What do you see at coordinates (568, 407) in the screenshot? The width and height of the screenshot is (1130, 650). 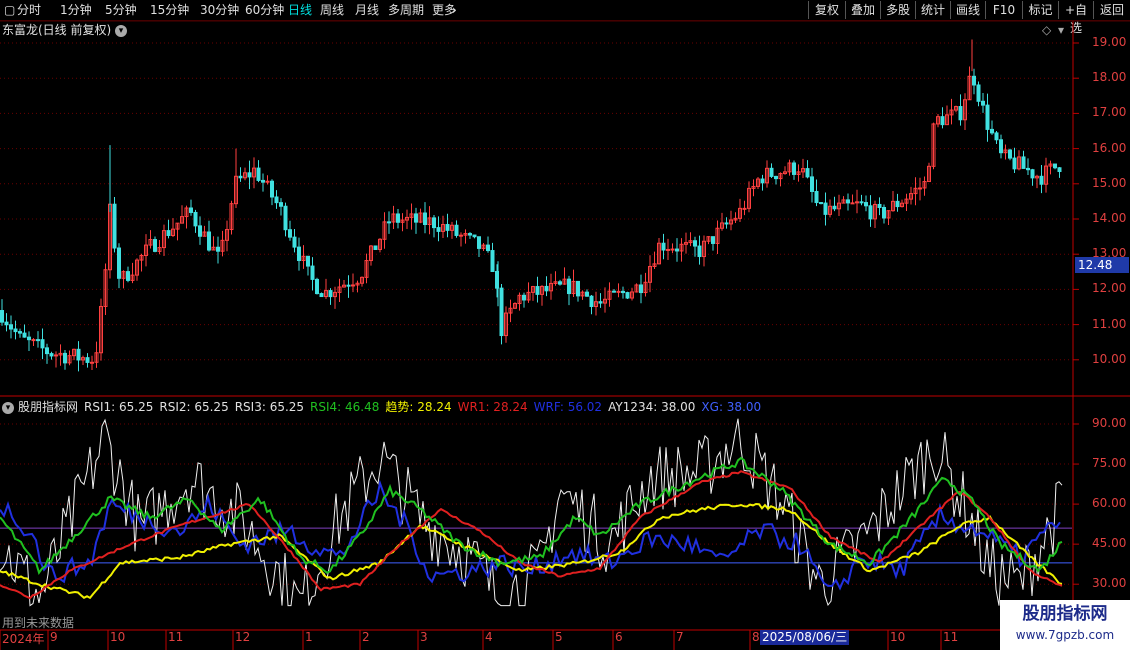 I see `indicator-value: WRF: 56.02` at bounding box center [568, 407].